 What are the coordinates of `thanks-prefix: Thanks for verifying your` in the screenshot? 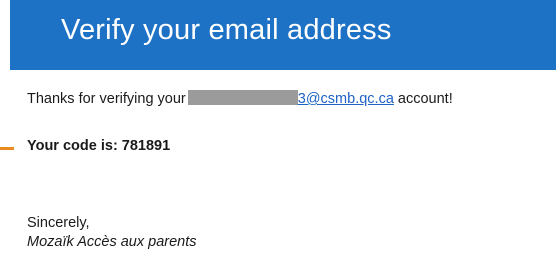 It's located at (106, 99).